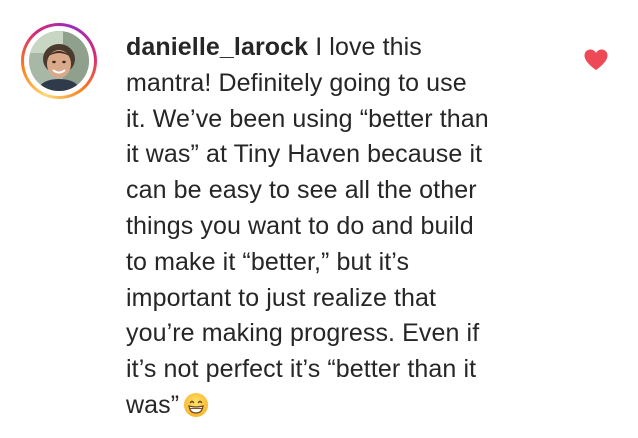 Image resolution: width=638 pixels, height=438 pixels. I want to click on comment-line: to make it “better,” but it’s, so click(268, 261).